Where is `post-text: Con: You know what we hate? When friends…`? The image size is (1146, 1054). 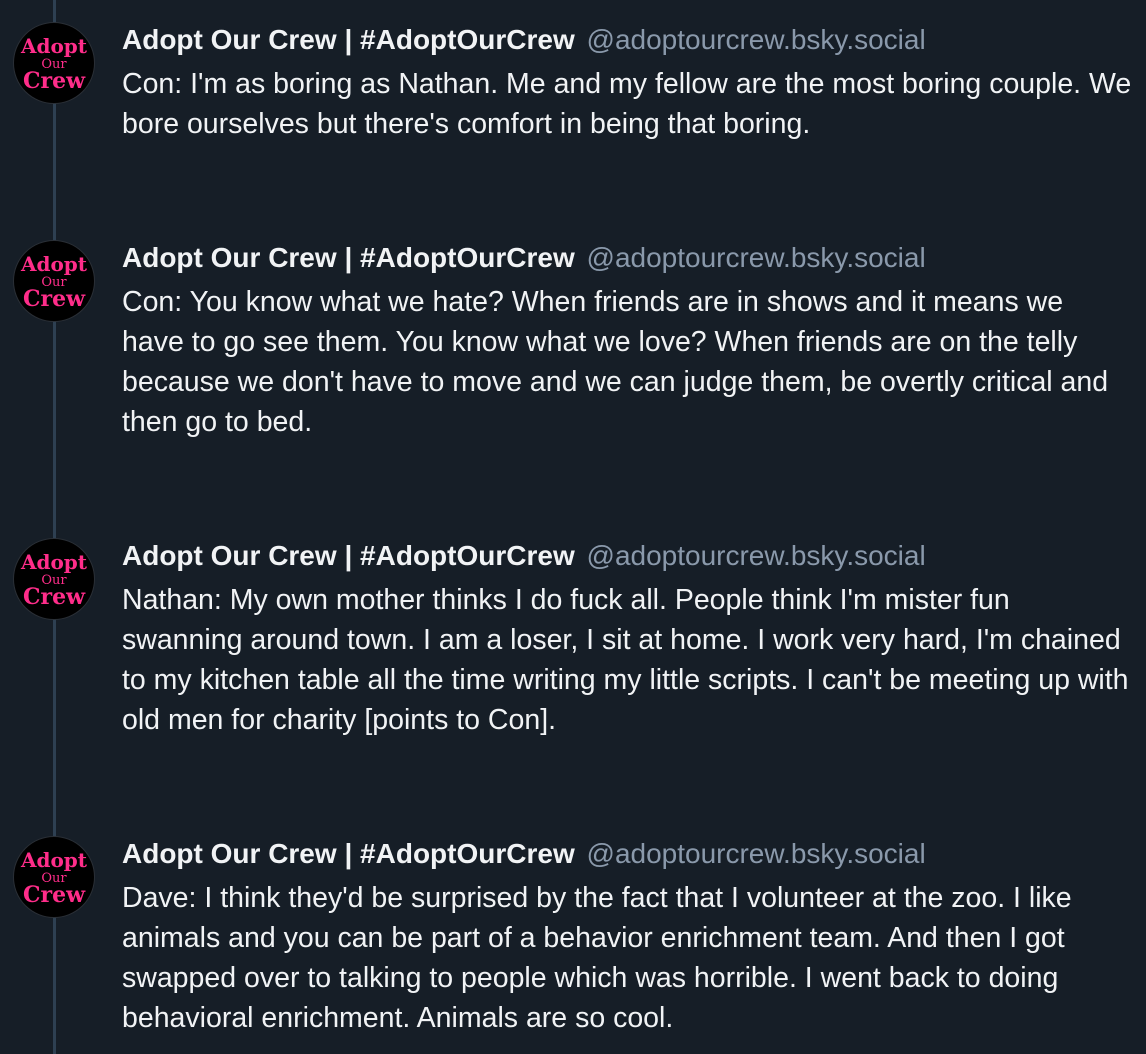
post-text: Con: You know what we hate? When friends… is located at coordinates (615, 362).